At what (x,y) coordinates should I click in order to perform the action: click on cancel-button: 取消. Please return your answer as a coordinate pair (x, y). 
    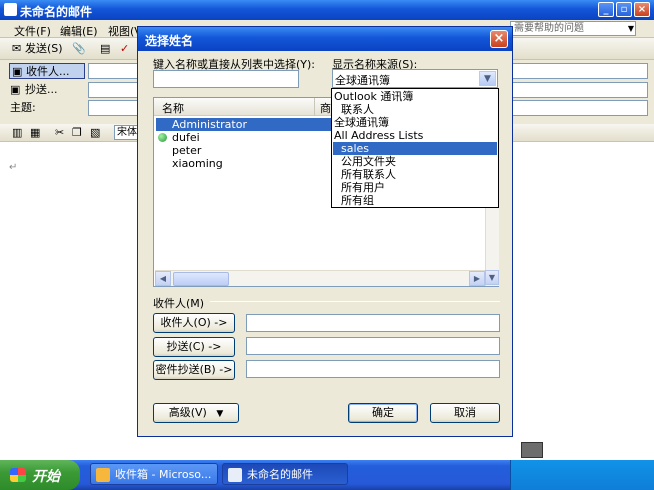
    Looking at the image, I should click on (465, 413).